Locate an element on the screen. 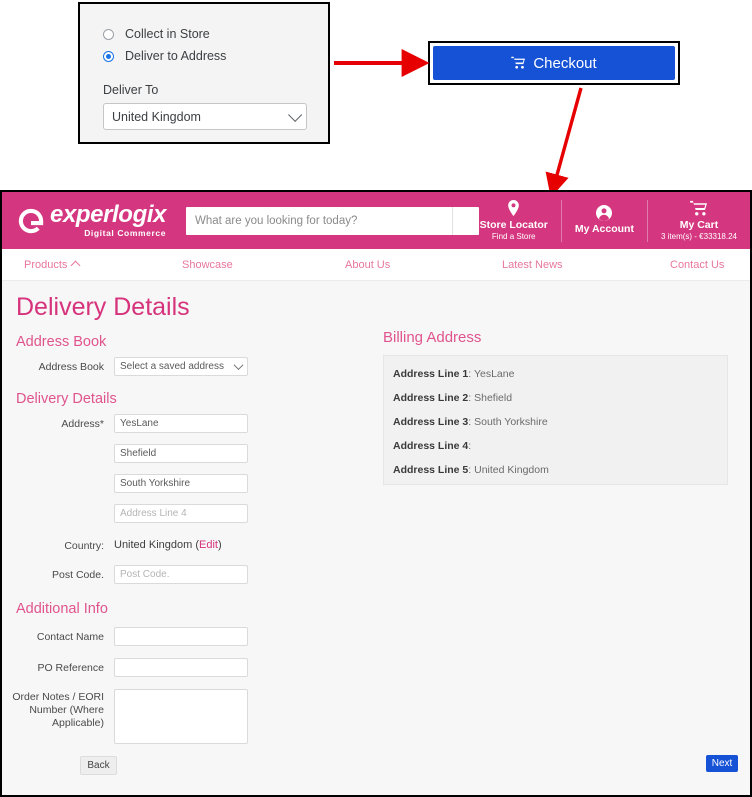 The width and height of the screenshot is (752, 797). search-input: What are you looking for today? is located at coordinates (319, 221).